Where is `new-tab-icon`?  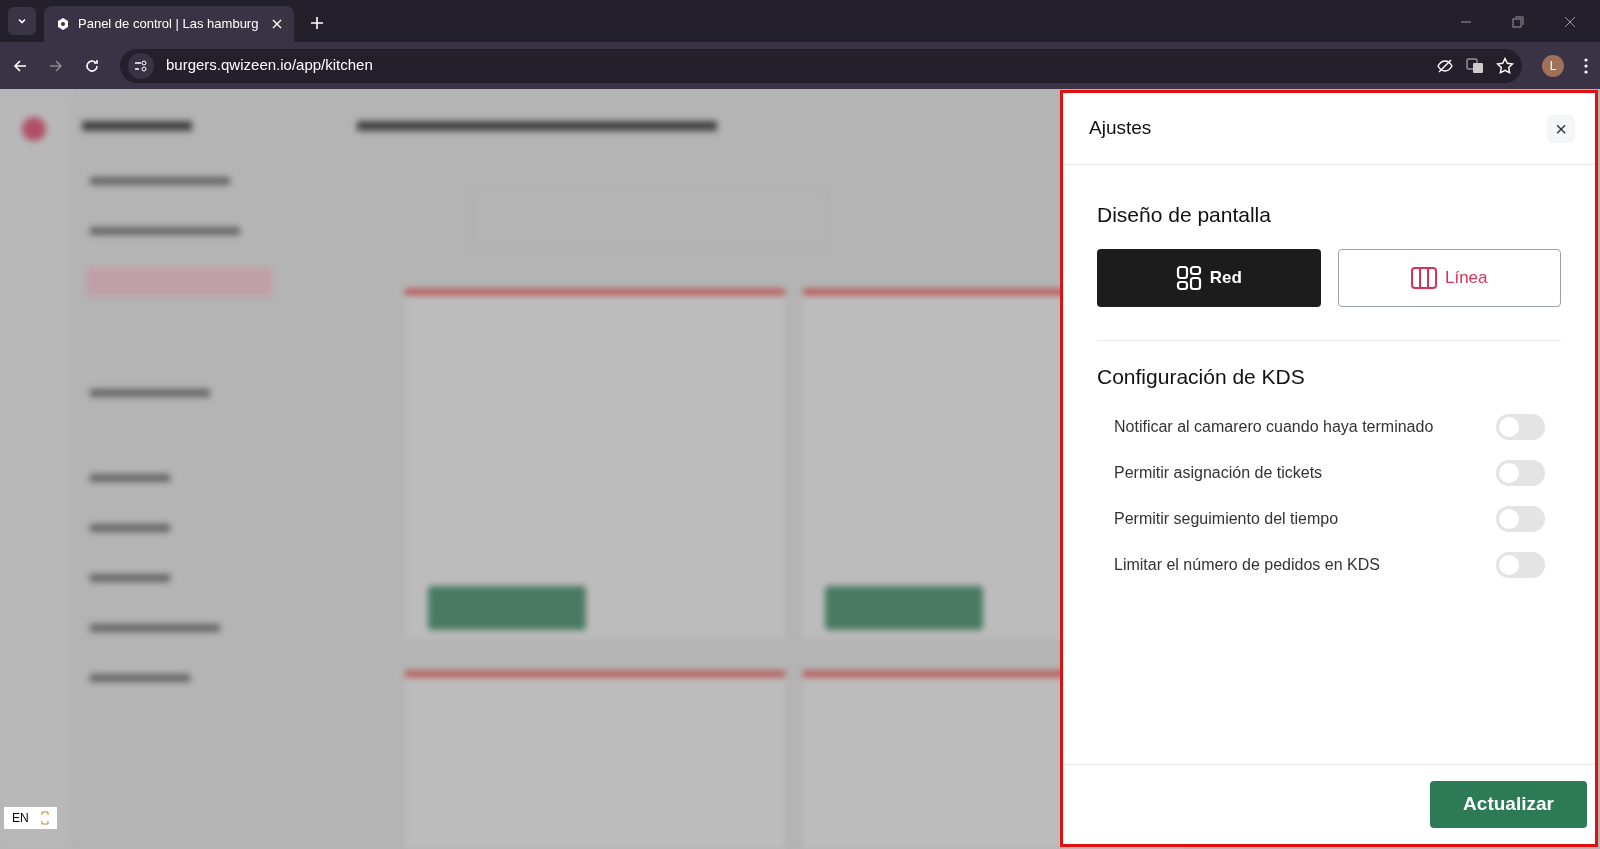
new-tab-icon is located at coordinates (317, 23).